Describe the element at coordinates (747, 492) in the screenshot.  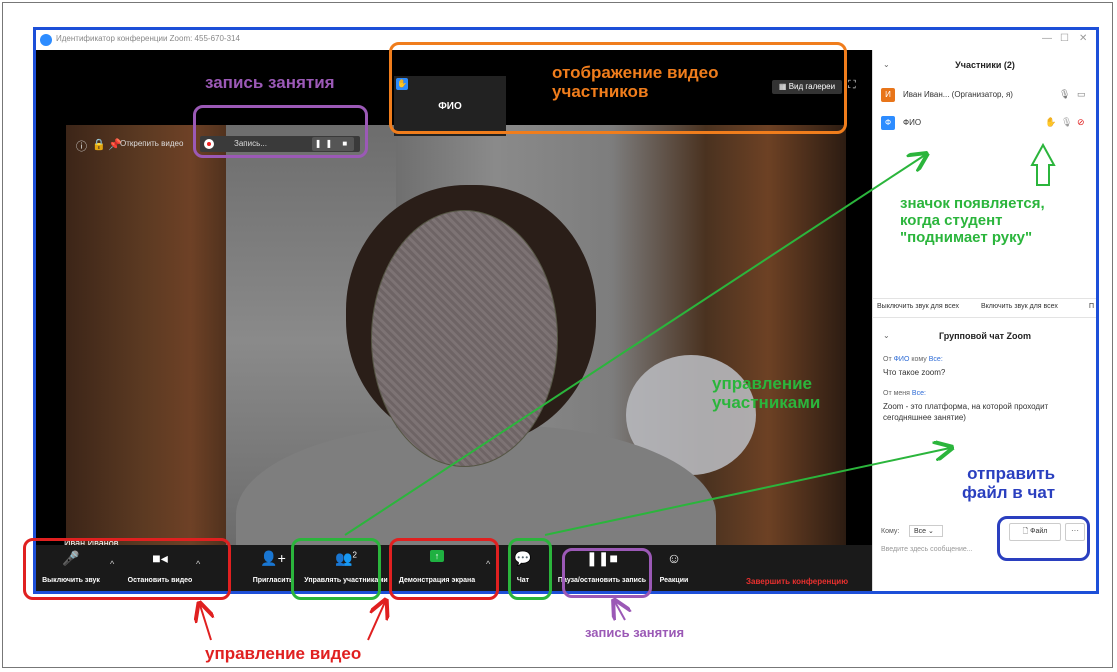
I see `arrow-chat` at that location.